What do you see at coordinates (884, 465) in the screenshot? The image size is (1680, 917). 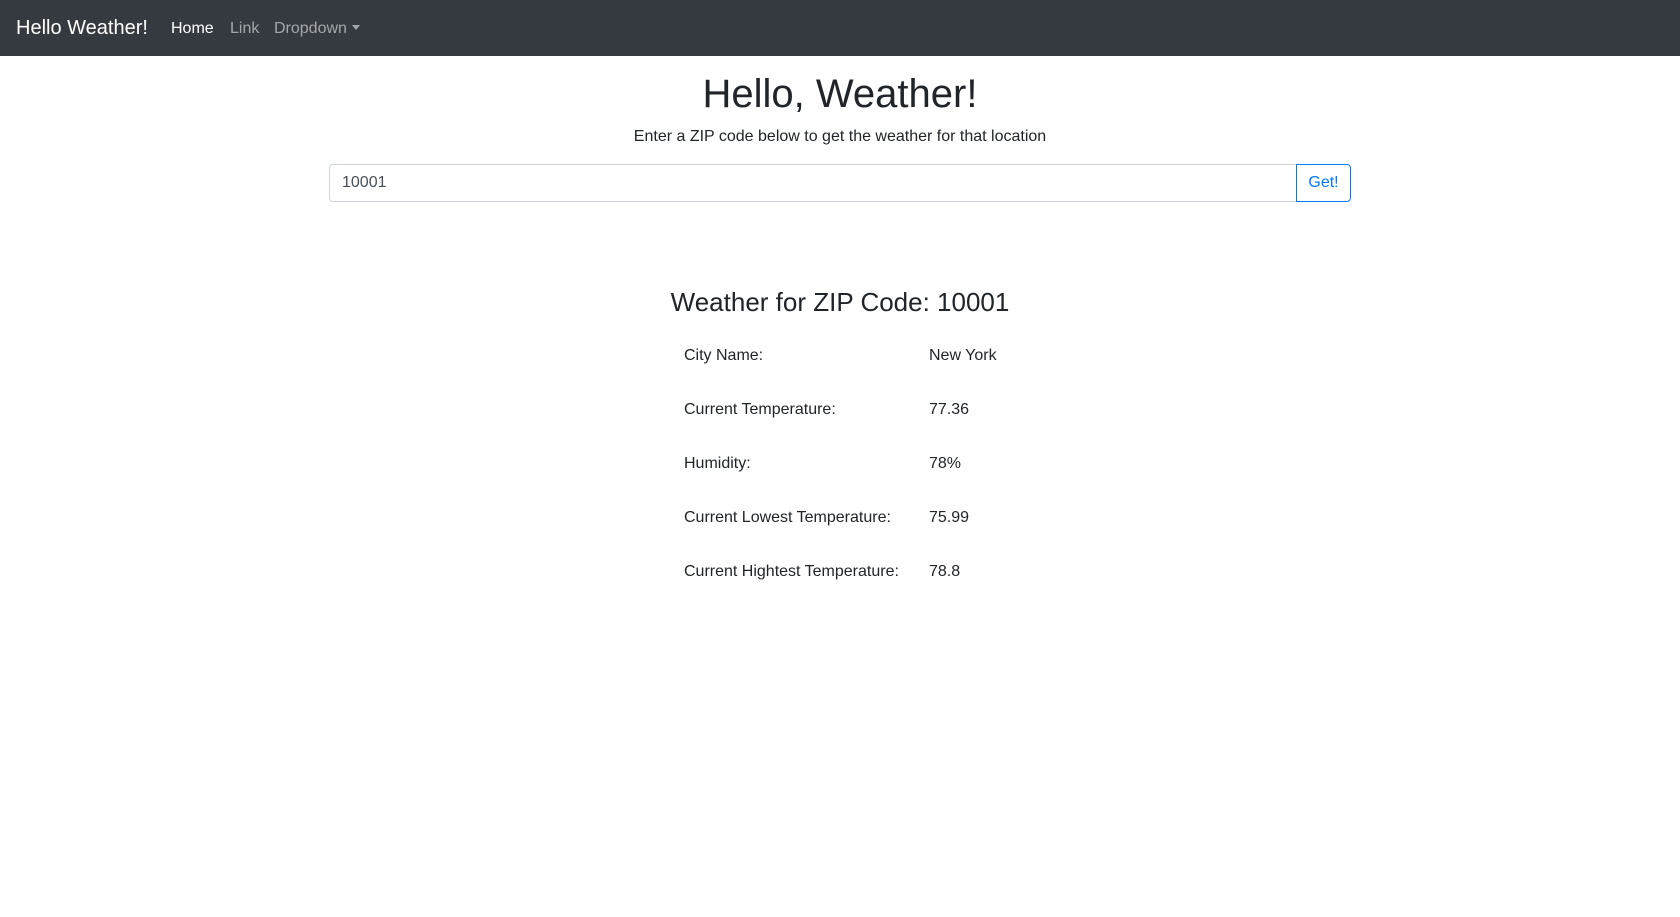 I see `result-row-humidity: Humidity: 78%` at bounding box center [884, 465].